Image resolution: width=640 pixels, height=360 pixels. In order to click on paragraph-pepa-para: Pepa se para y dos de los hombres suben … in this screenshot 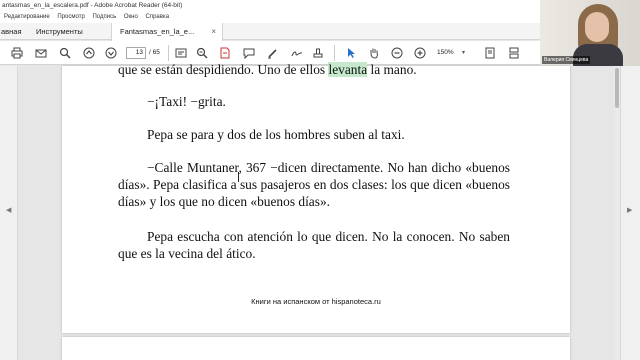, I will do `click(276, 134)`.